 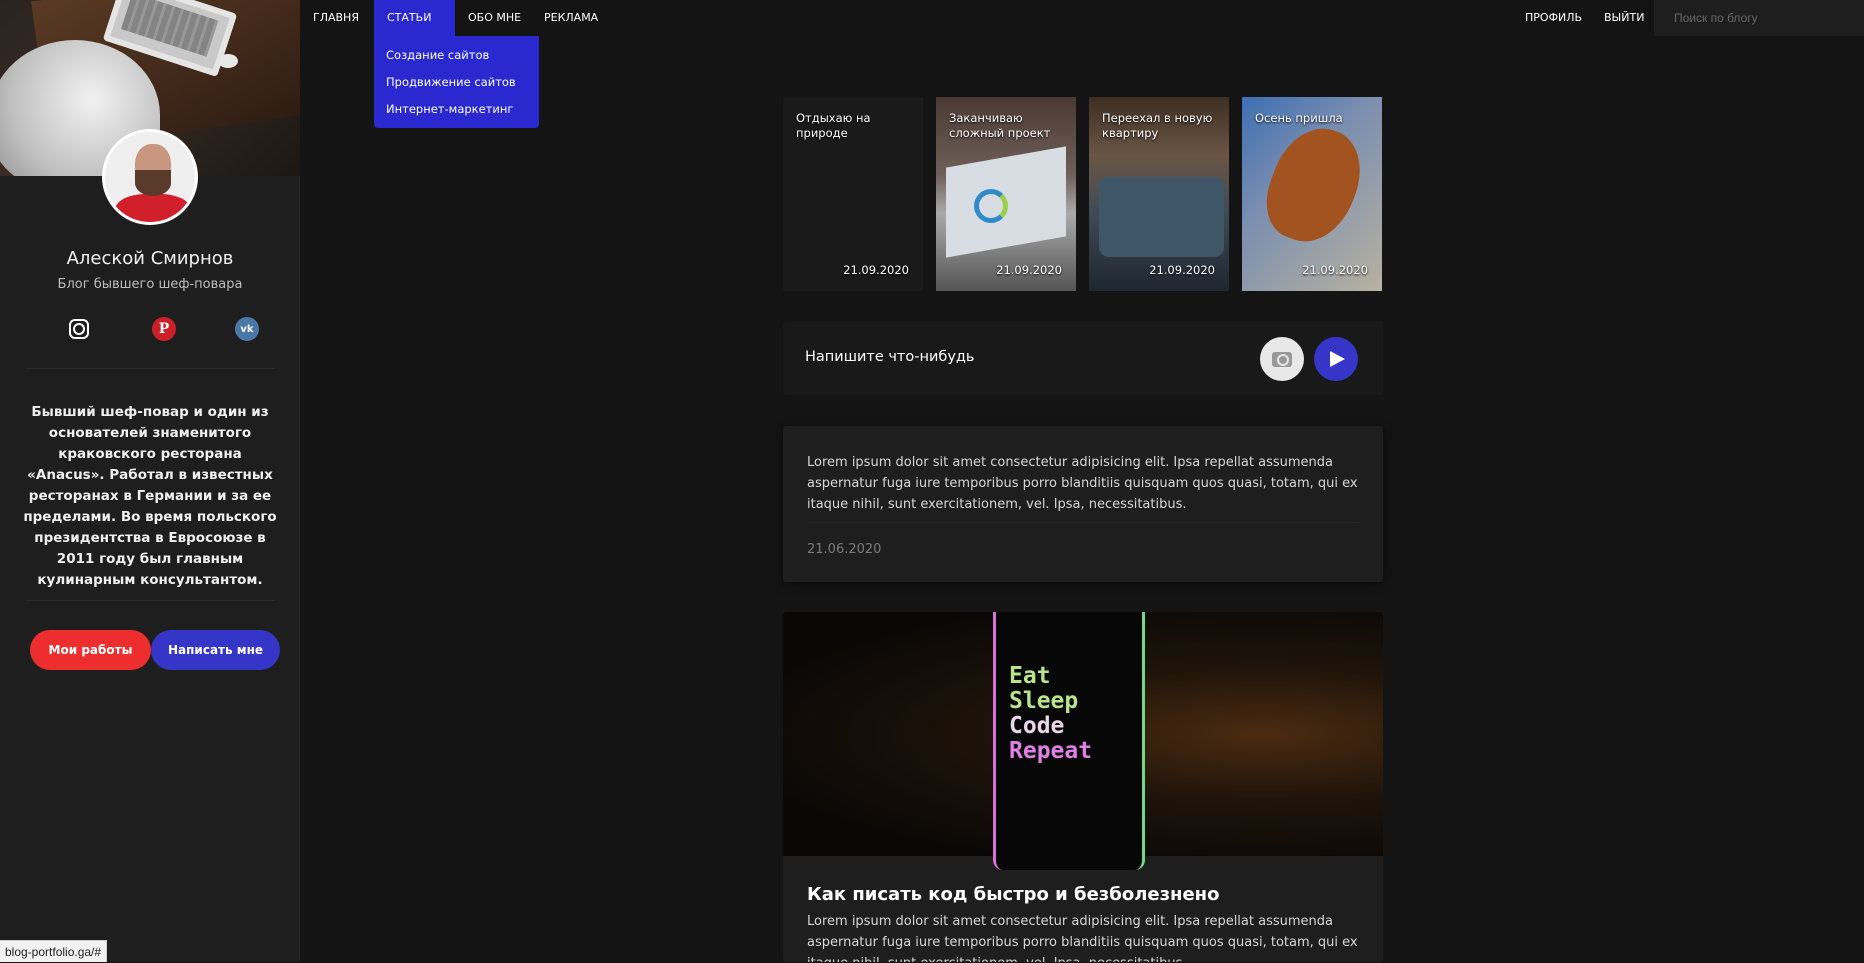 What do you see at coordinates (1759, 18) in the screenshot?
I see `search-input` at bounding box center [1759, 18].